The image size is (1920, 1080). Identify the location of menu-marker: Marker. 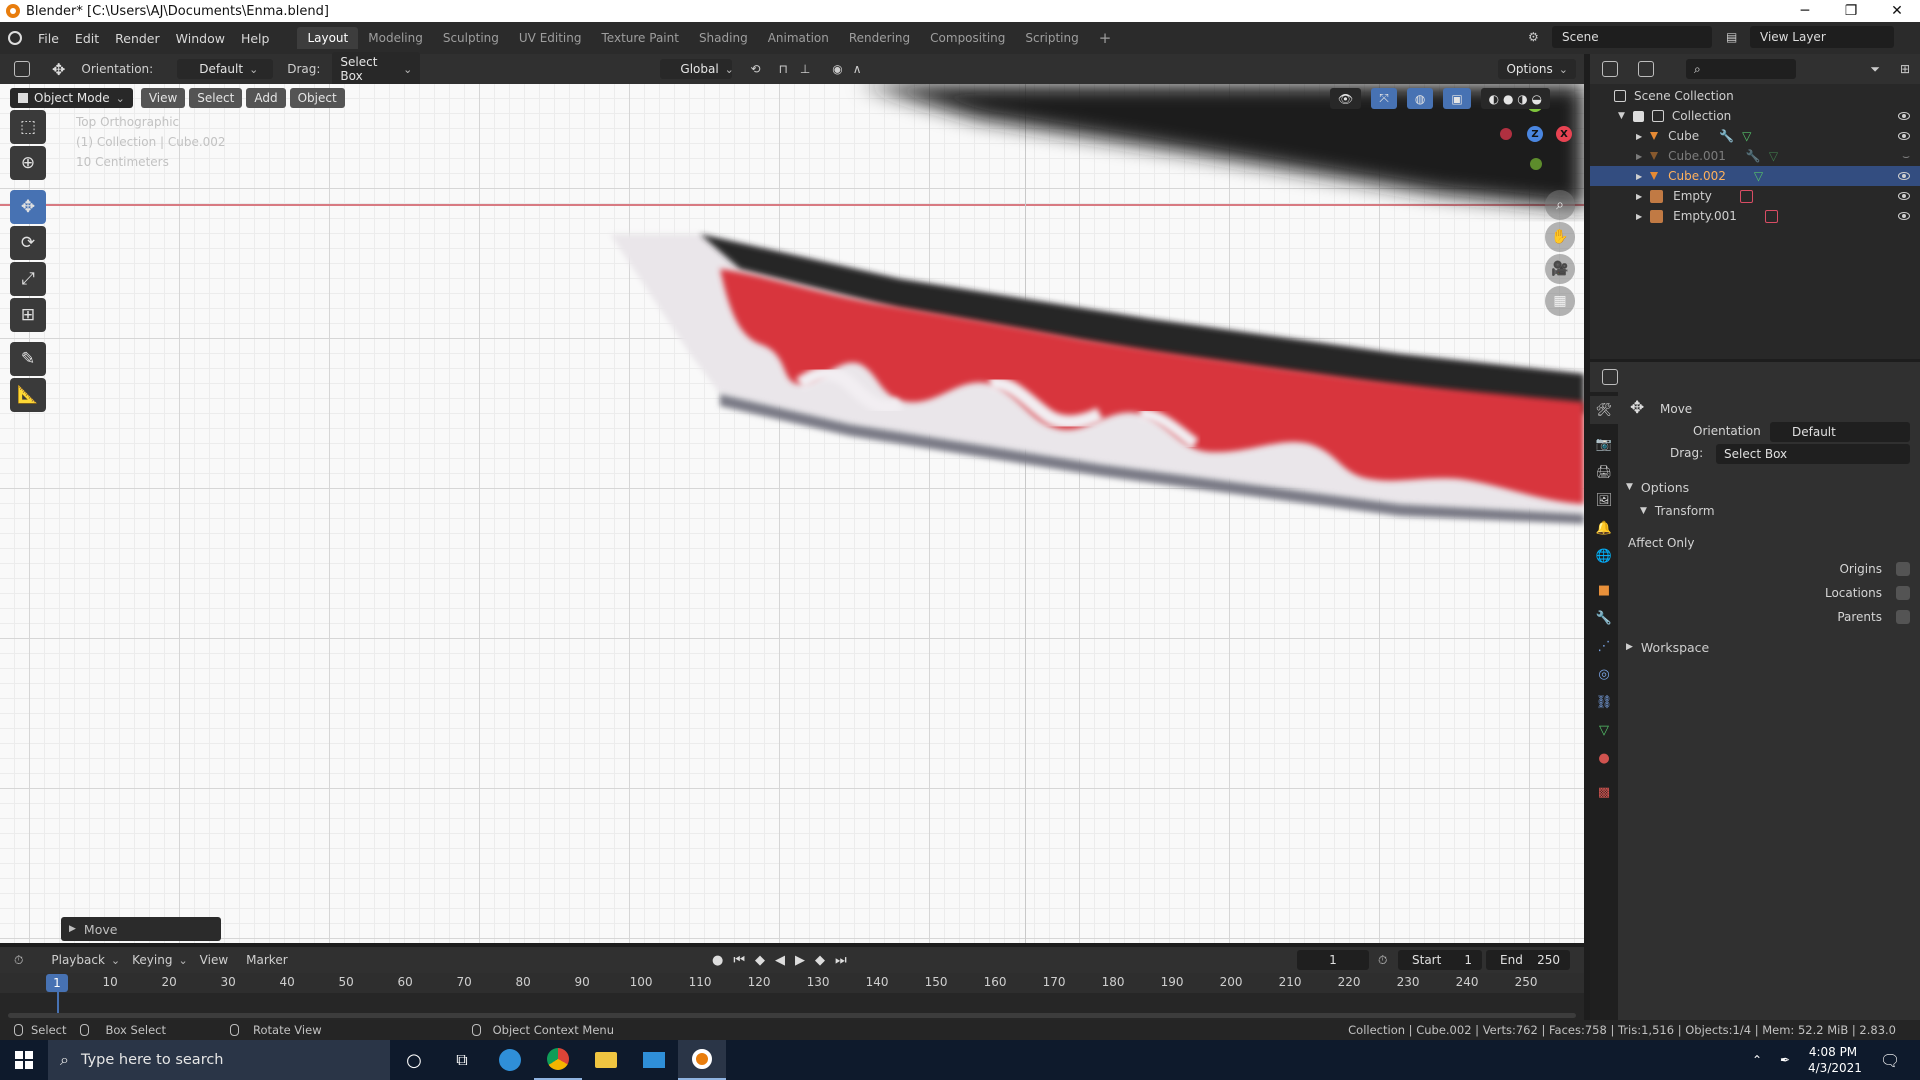
(266, 960).